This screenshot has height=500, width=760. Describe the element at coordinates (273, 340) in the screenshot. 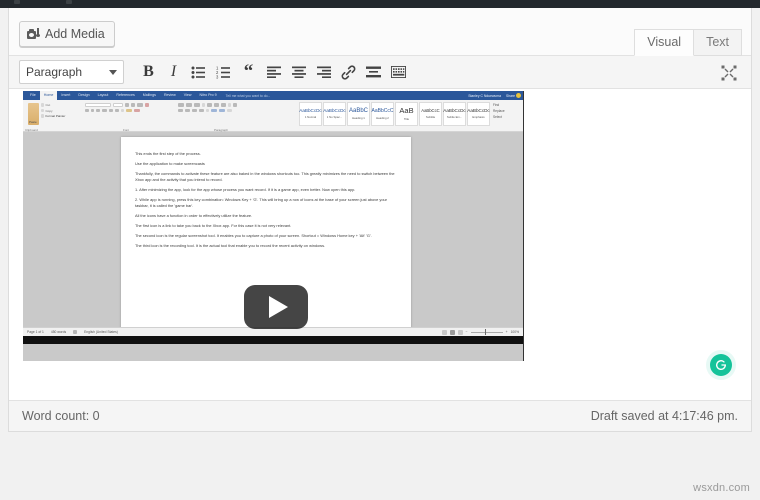

I see `windows-taskbar` at that location.